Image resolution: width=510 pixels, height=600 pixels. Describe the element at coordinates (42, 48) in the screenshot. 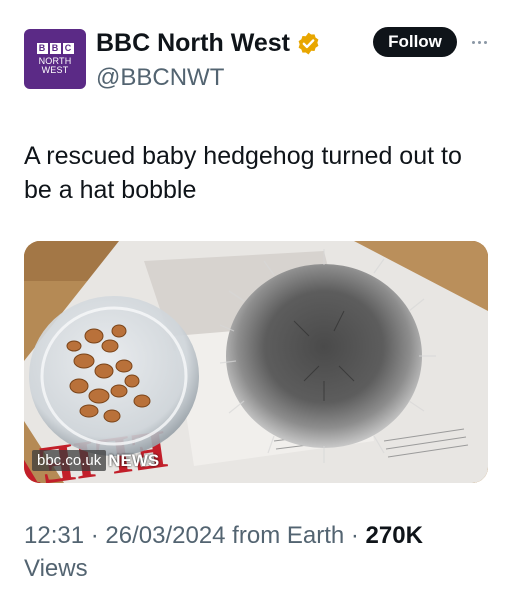

I see `logo-block-1: B` at that location.